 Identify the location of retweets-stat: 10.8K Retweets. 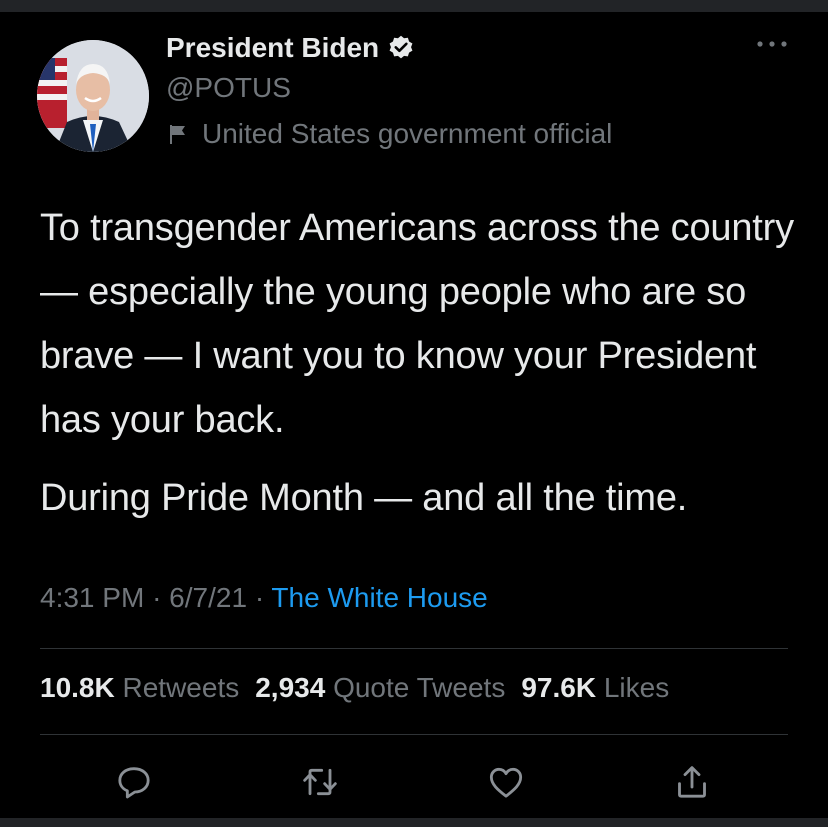
(139, 687).